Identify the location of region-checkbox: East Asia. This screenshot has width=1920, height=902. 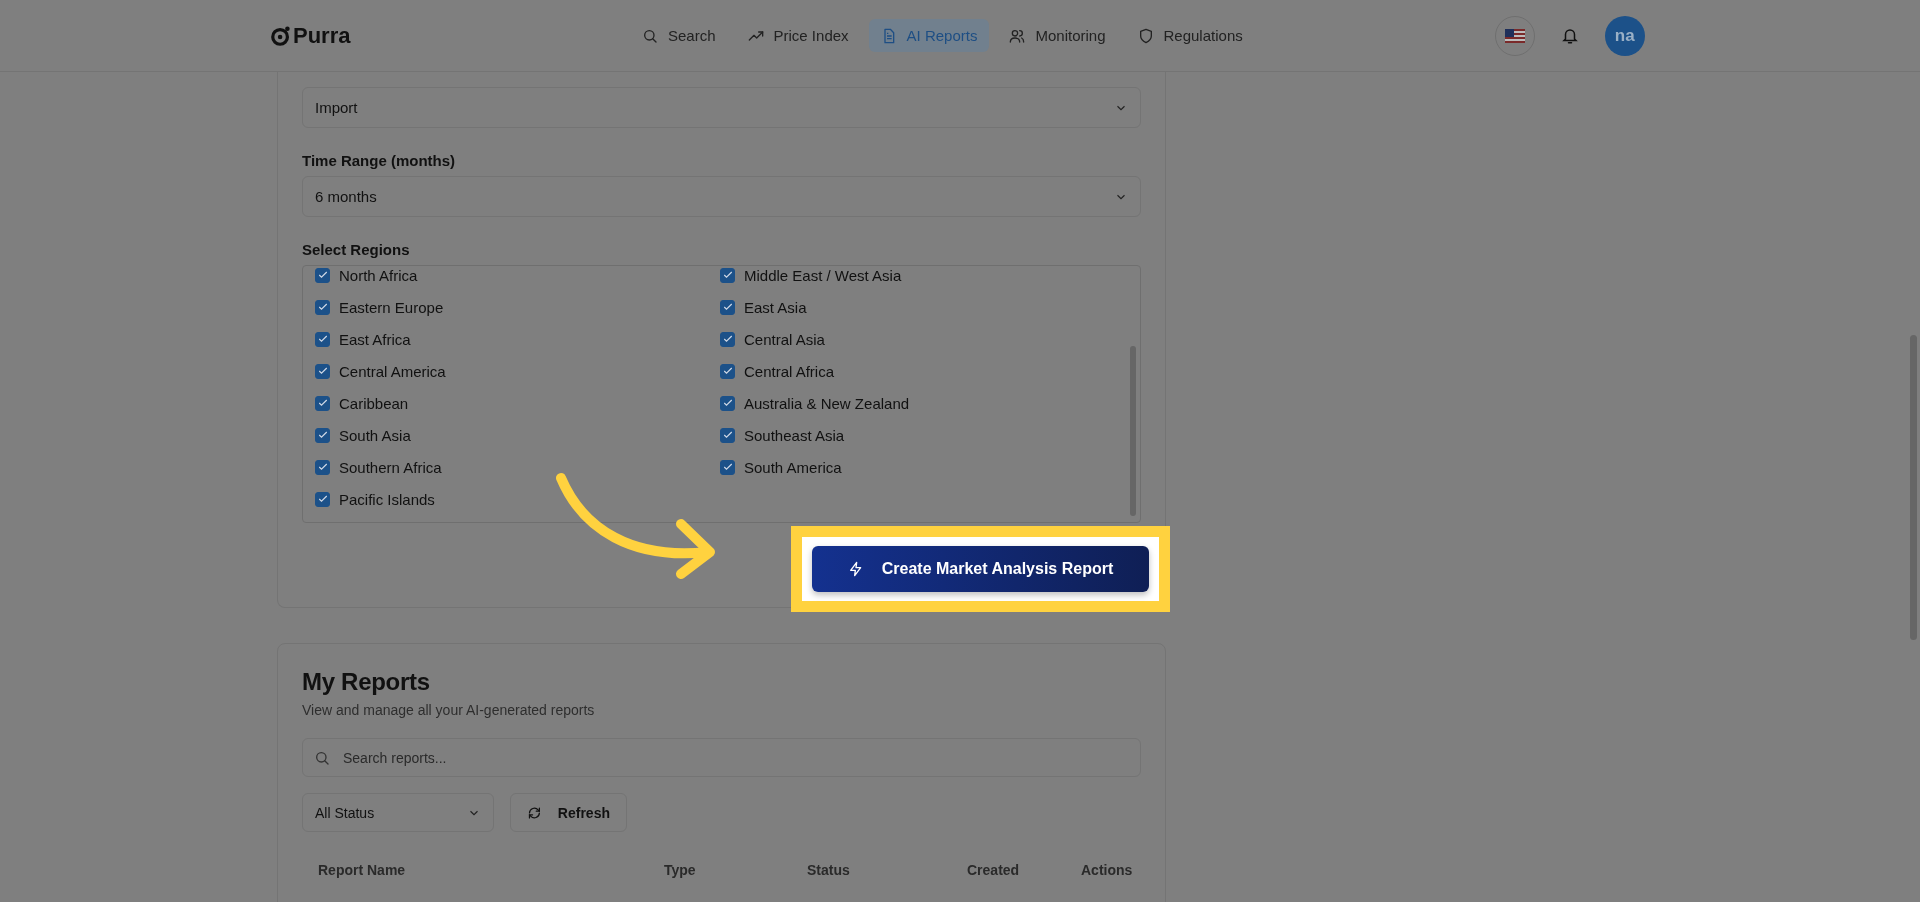
(930, 307).